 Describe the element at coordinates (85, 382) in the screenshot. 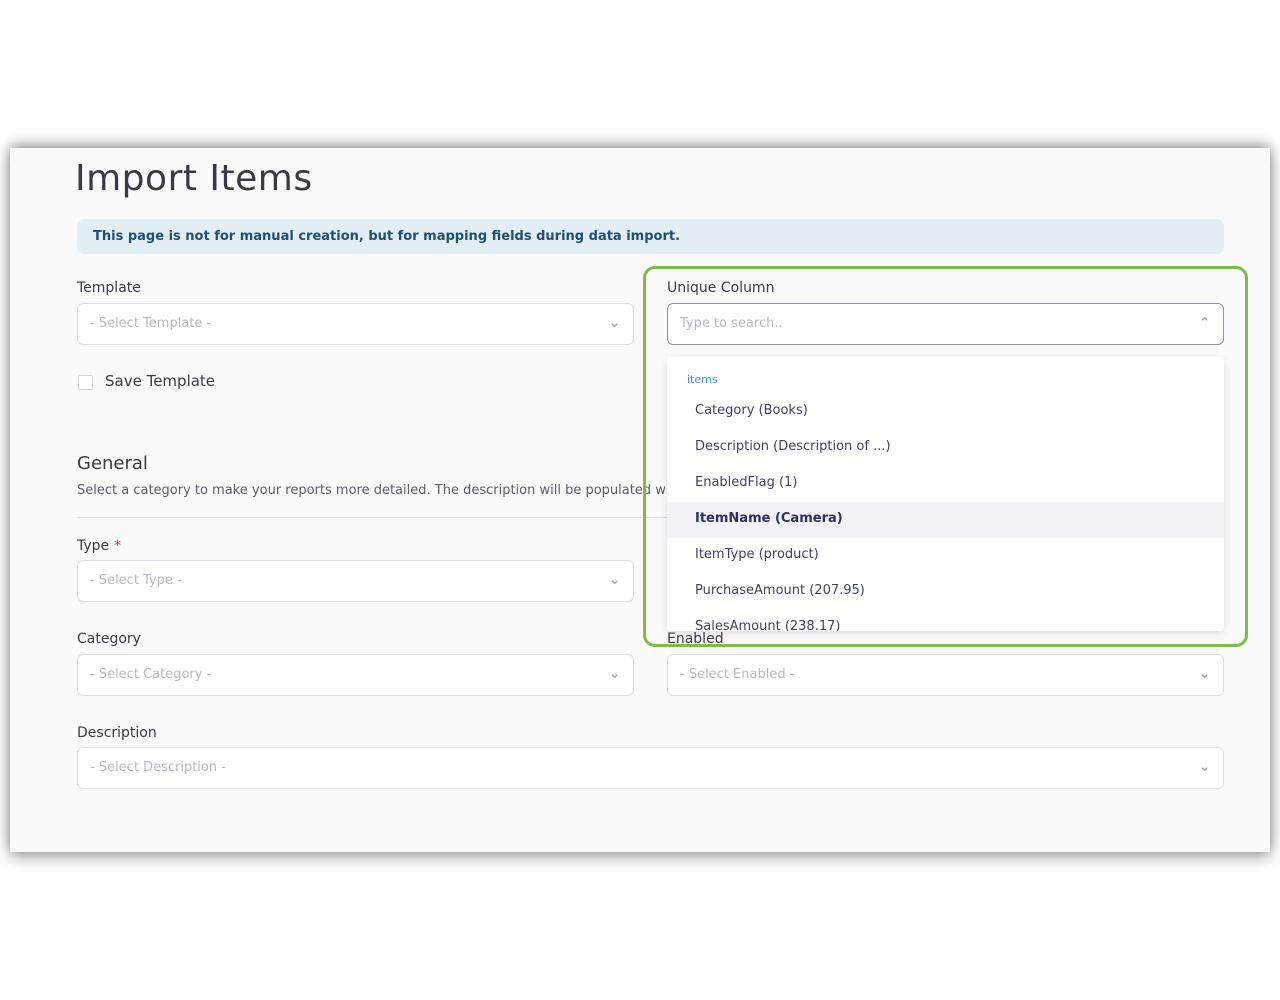

I see `save-template-checkbox` at that location.